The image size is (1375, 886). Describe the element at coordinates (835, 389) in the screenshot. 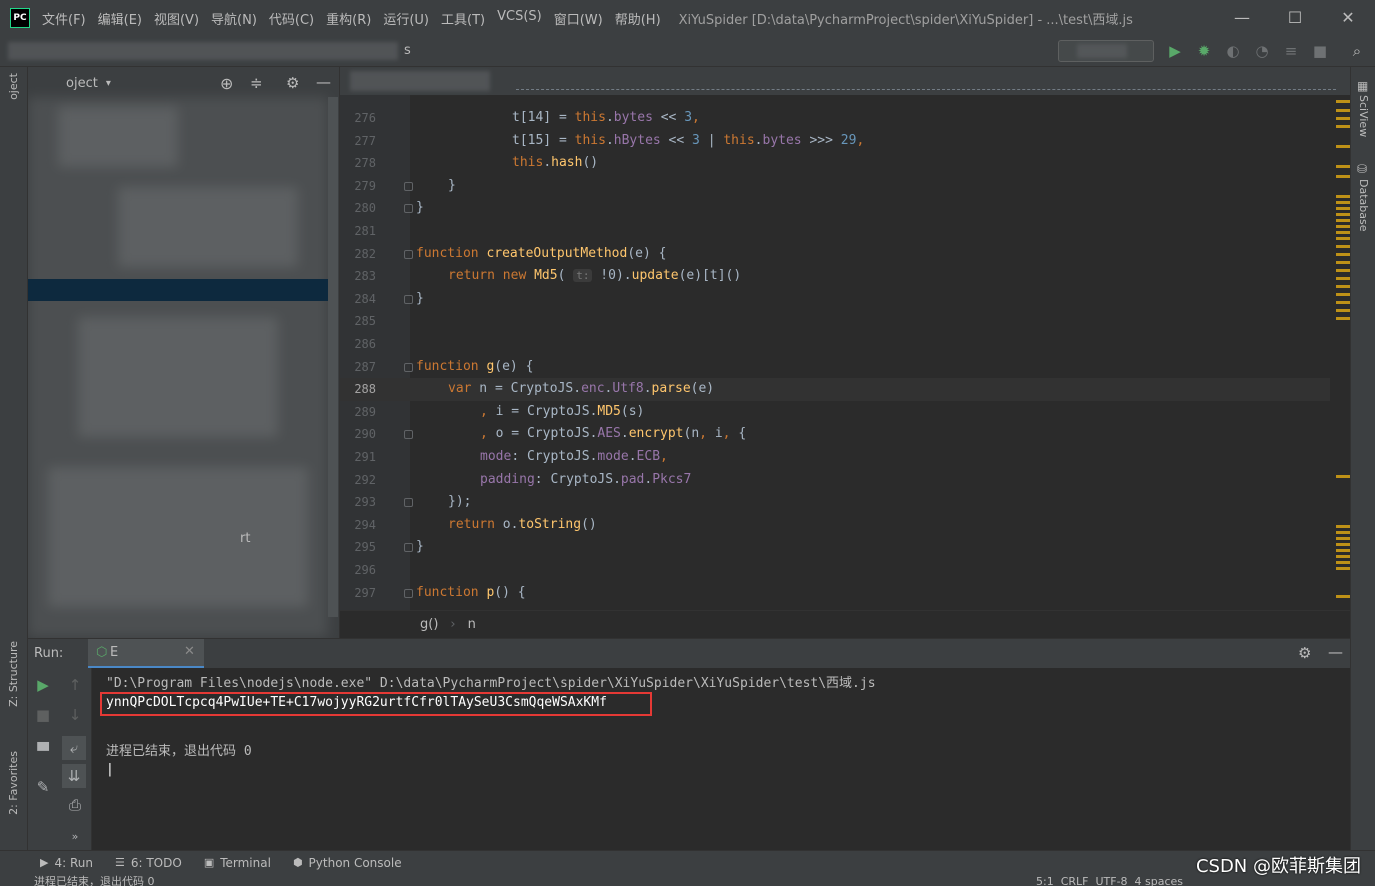

I see `code-line: 288 var n = CryptoJS.enc.Utf8.parse(e)` at that location.